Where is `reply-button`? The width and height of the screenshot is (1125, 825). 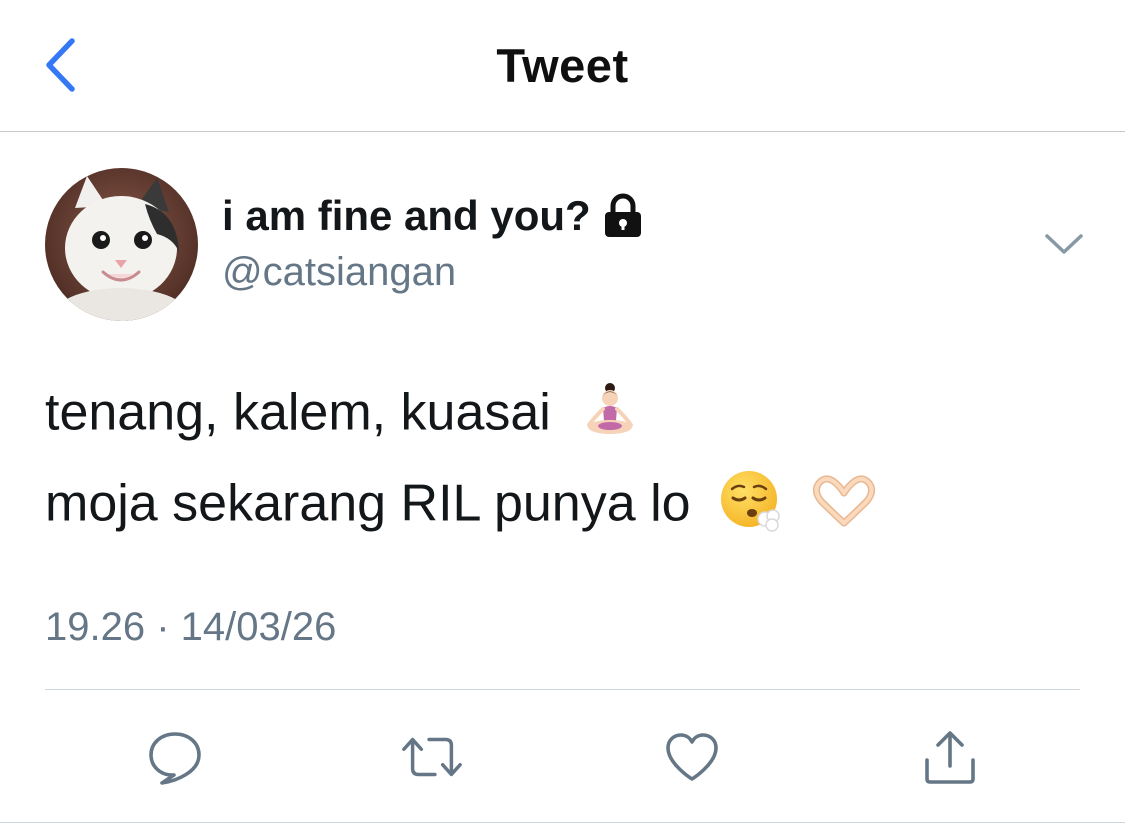
reply-button is located at coordinates (175, 757).